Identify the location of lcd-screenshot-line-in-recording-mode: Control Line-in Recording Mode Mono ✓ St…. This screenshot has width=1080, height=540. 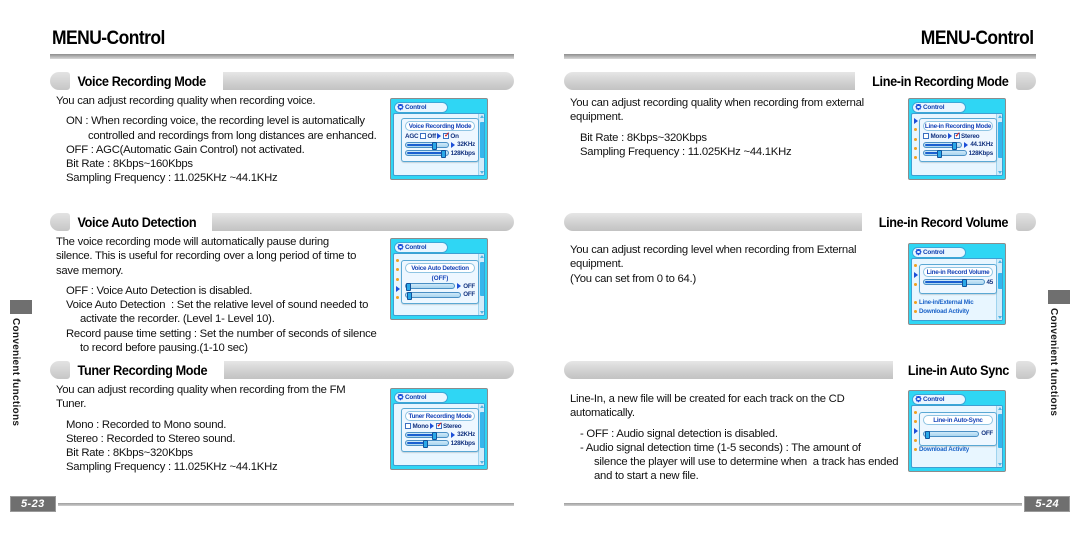
(957, 139).